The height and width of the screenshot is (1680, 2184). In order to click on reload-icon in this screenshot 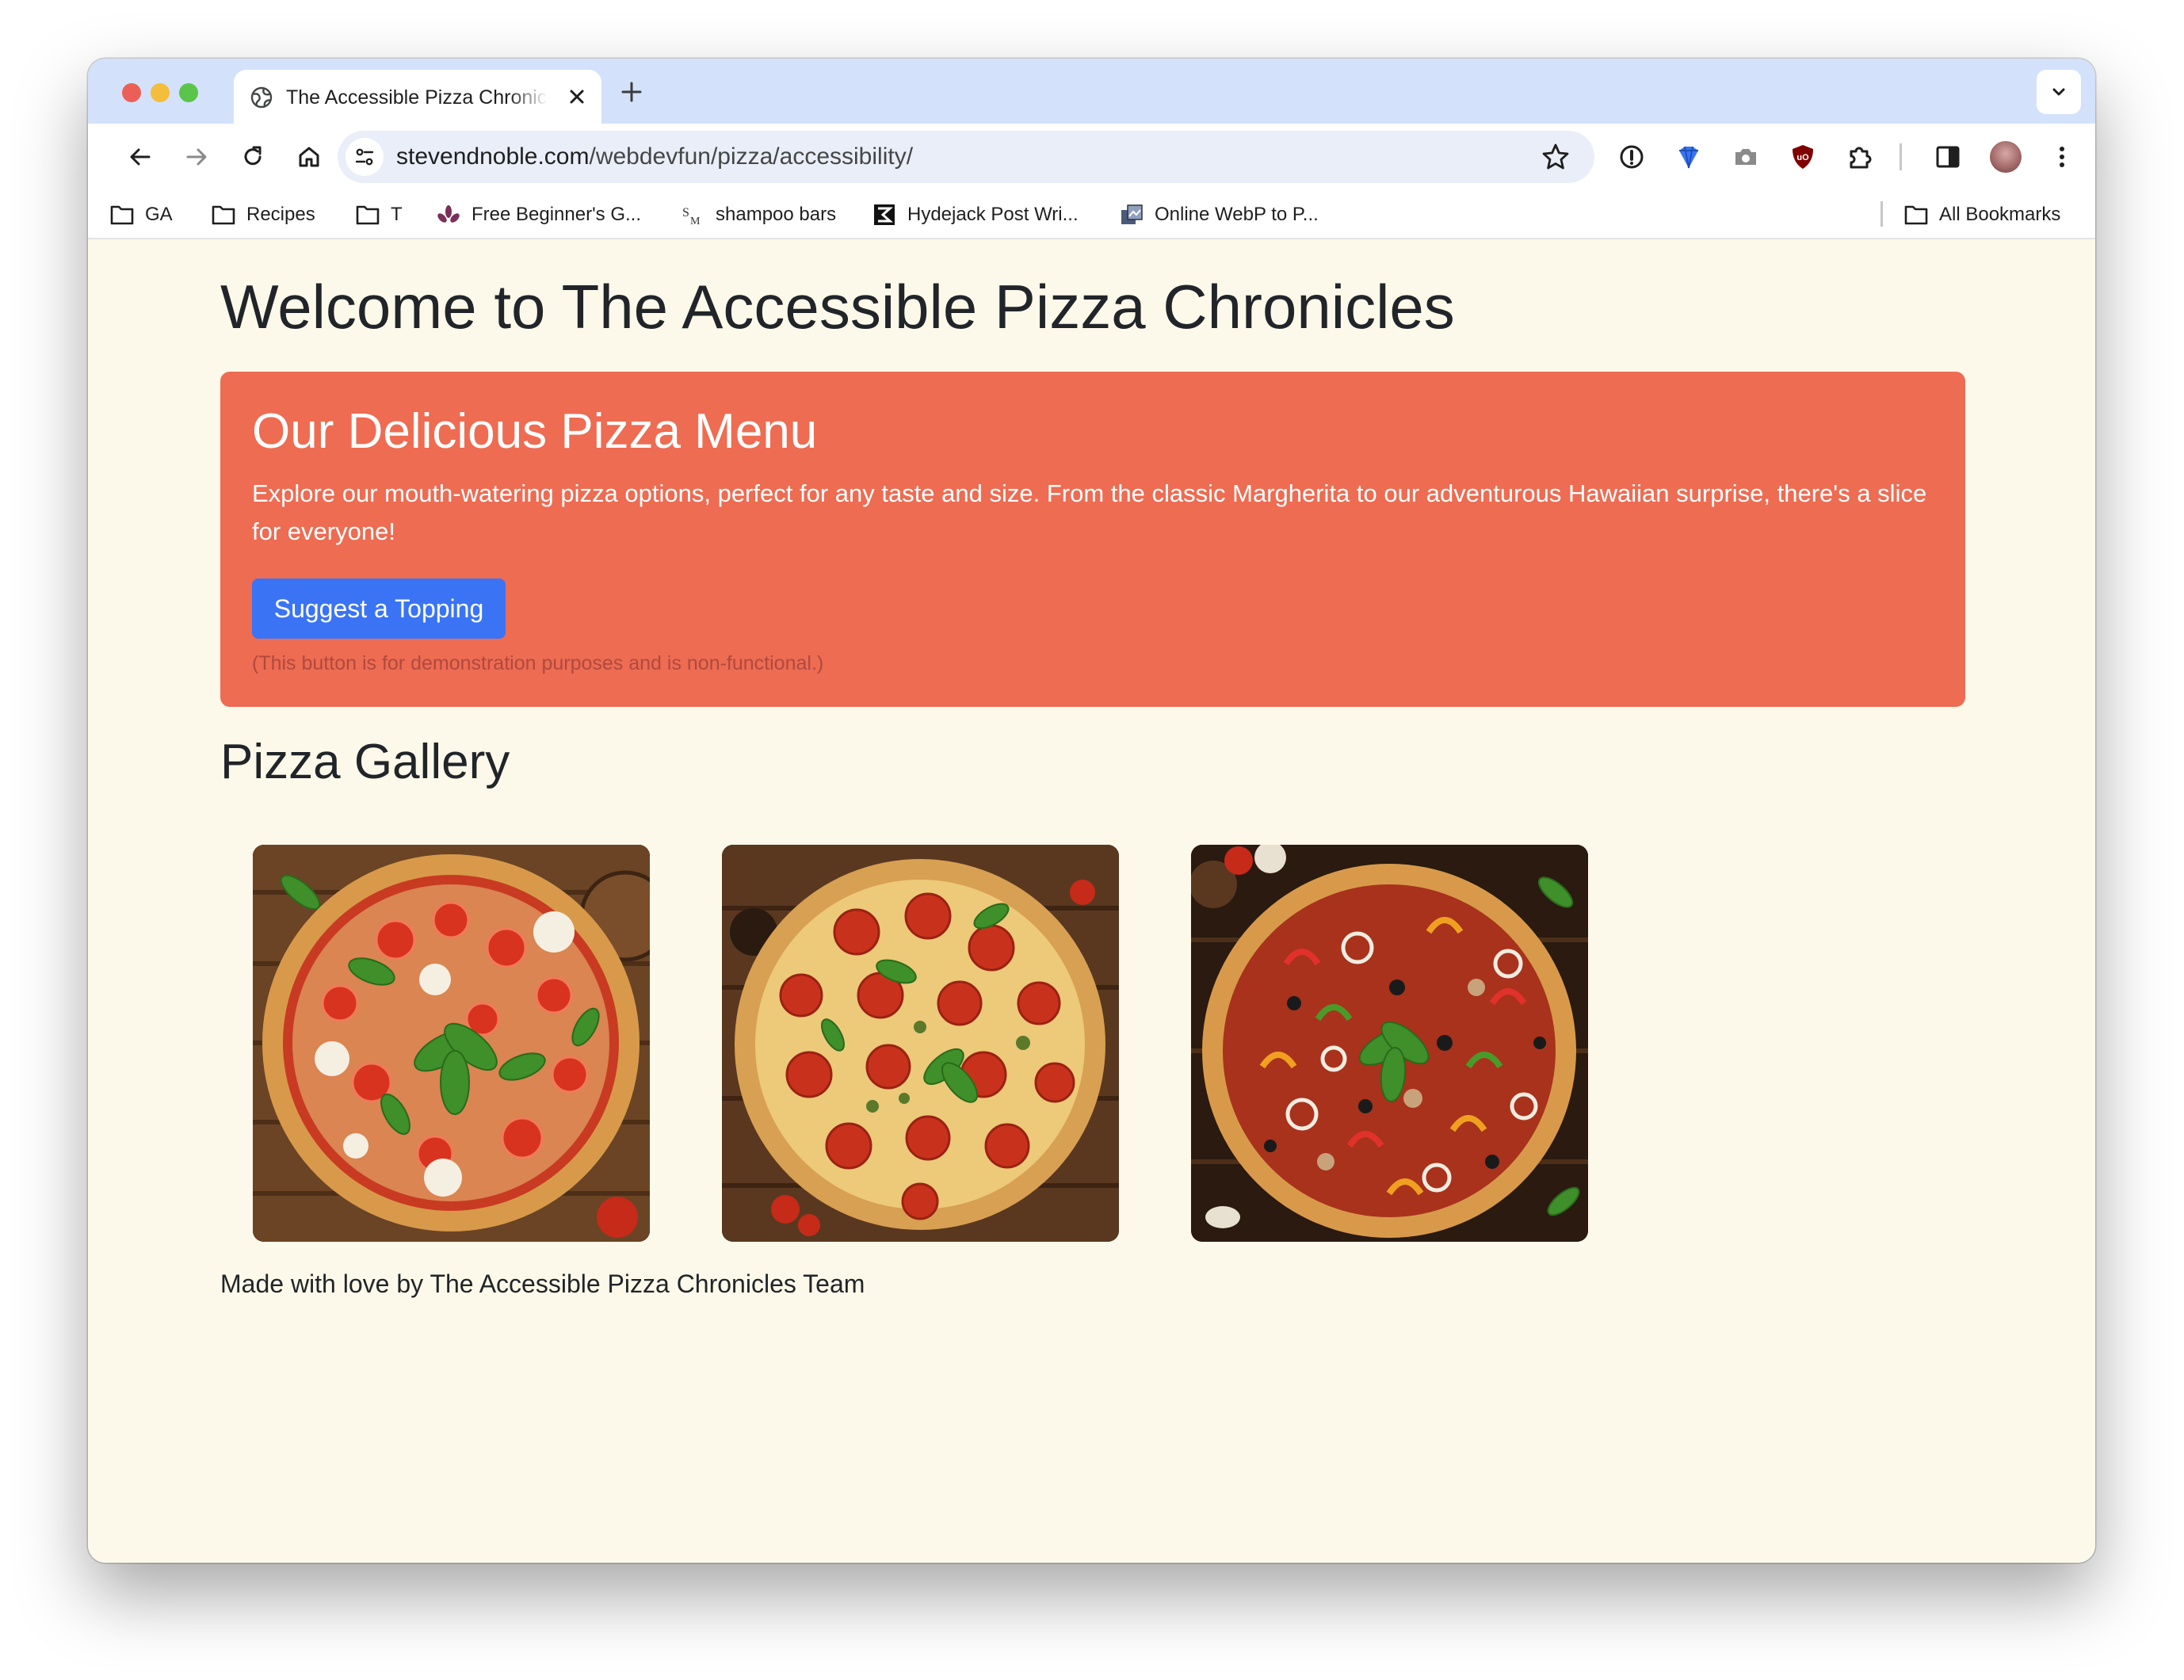, I will do `click(253, 156)`.